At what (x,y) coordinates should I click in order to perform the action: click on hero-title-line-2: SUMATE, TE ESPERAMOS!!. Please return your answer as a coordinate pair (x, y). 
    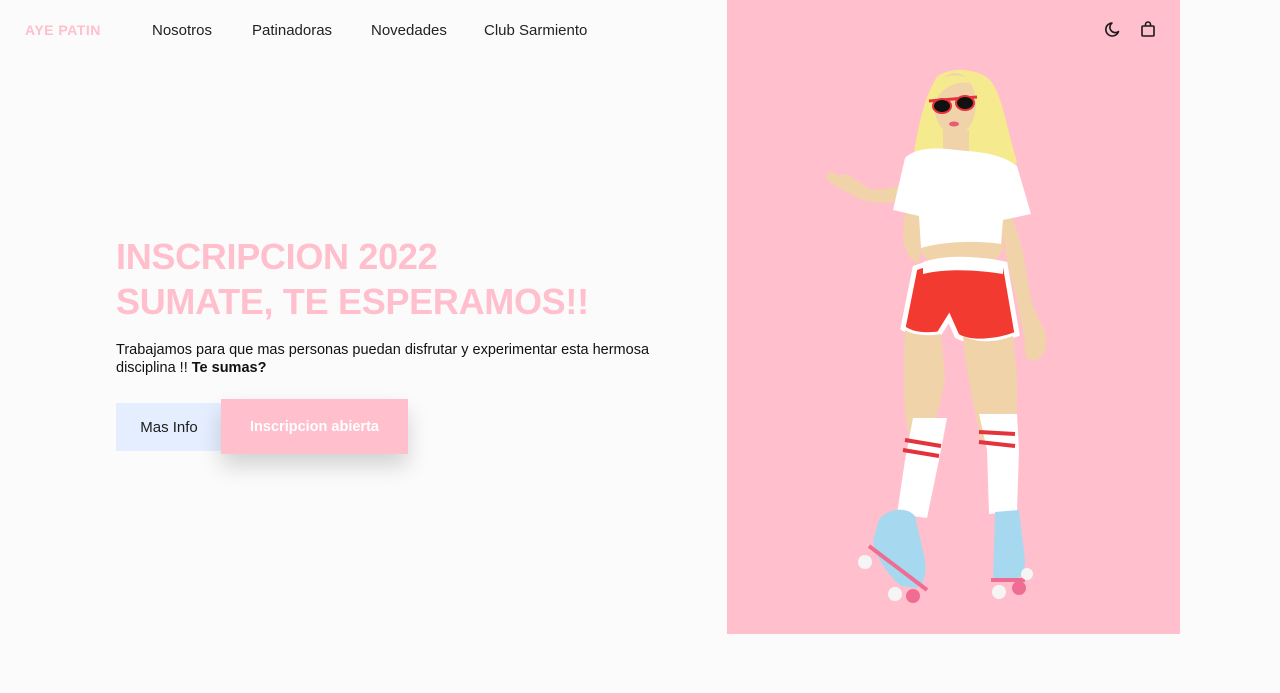
    Looking at the image, I should click on (352, 301).